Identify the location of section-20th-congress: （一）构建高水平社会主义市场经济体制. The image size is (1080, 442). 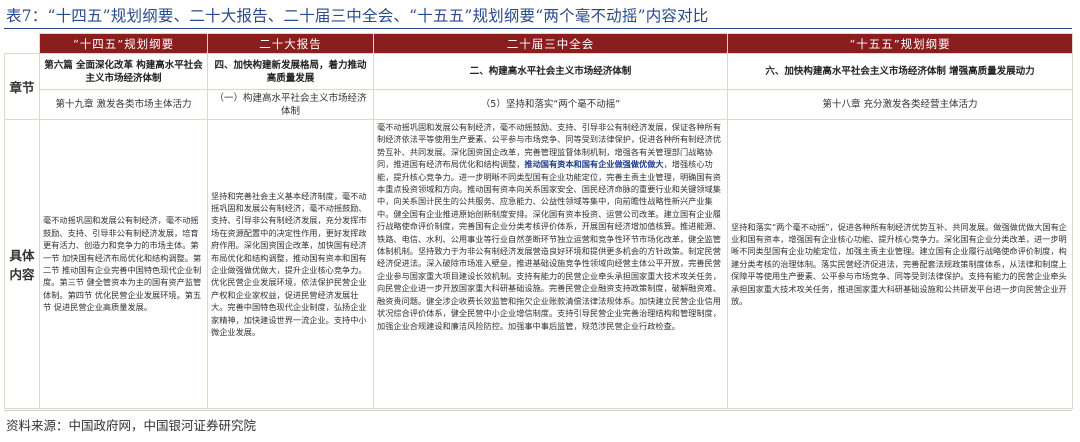
(290, 104).